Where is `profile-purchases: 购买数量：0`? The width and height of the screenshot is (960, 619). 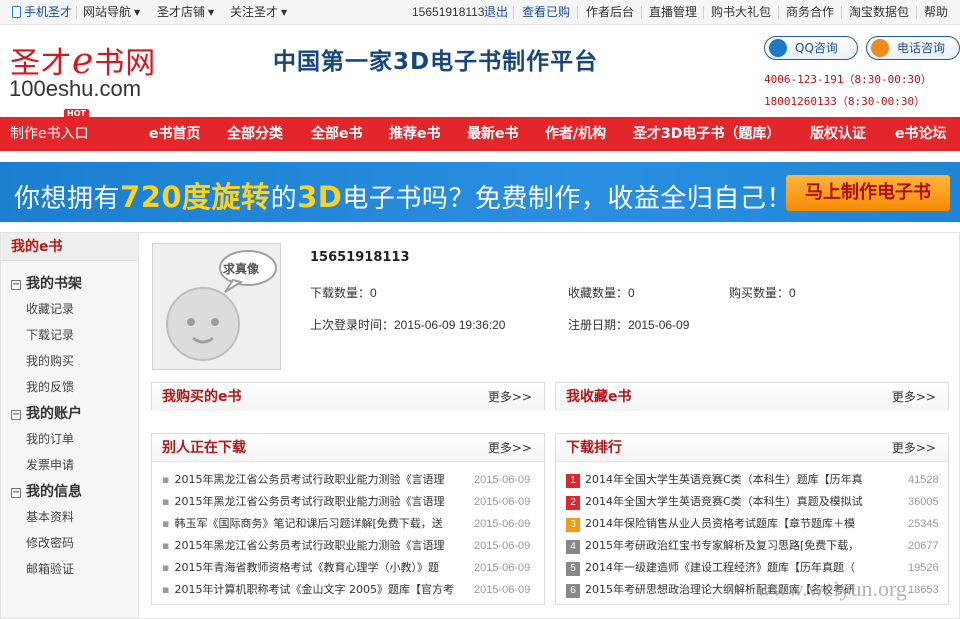
profile-purchases: 购买数量：0 is located at coordinates (762, 293).